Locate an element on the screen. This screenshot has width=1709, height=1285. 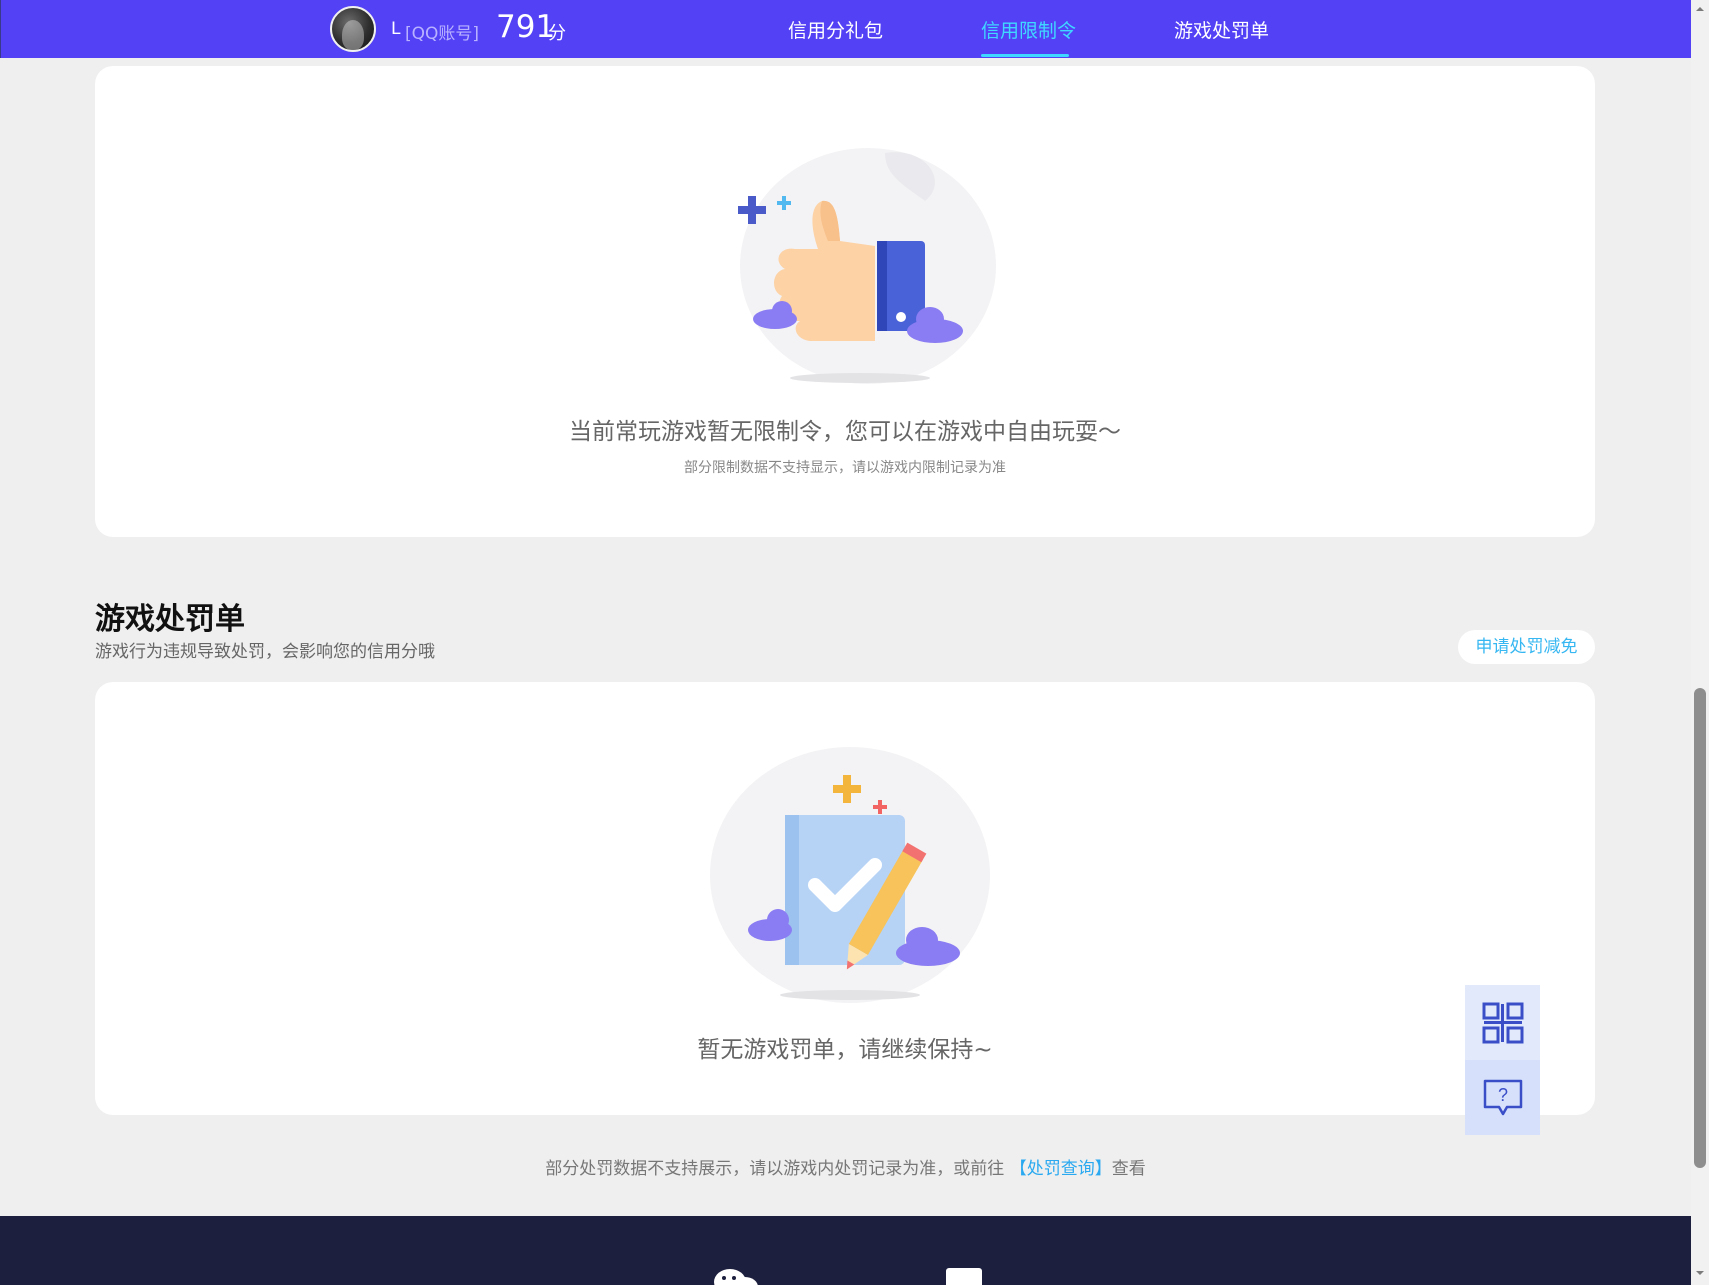
penalty-footer-note: 部分处罚数据不支持展示，请以游戏内处罚记录为准，或前往 【处罚查询】查看 is located at coordinates (845, 1166).